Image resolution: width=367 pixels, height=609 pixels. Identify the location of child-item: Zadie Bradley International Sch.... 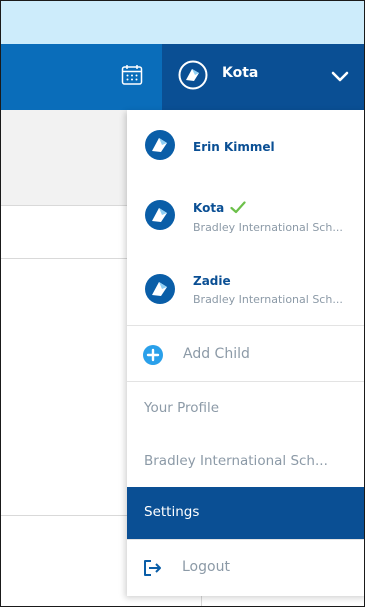
(245, 289).